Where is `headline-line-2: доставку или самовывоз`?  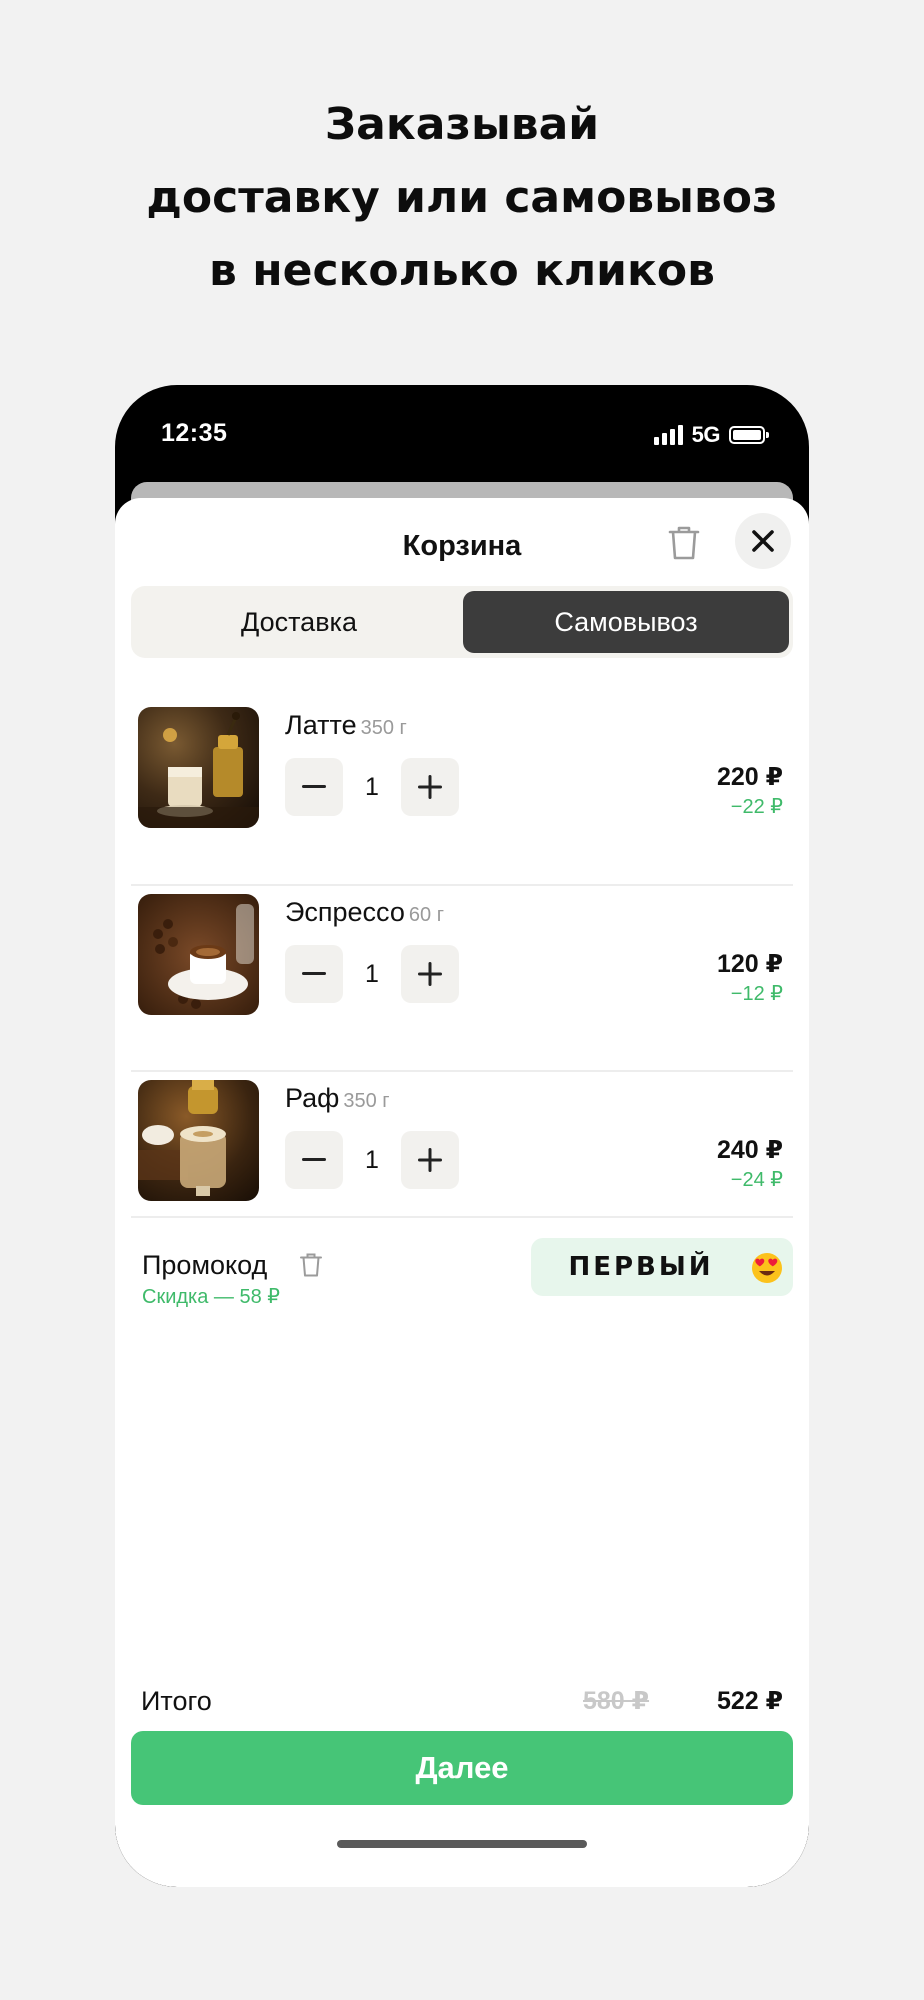 headline-line-2: доставку или самовывоз is located at coordinates (462, 197).